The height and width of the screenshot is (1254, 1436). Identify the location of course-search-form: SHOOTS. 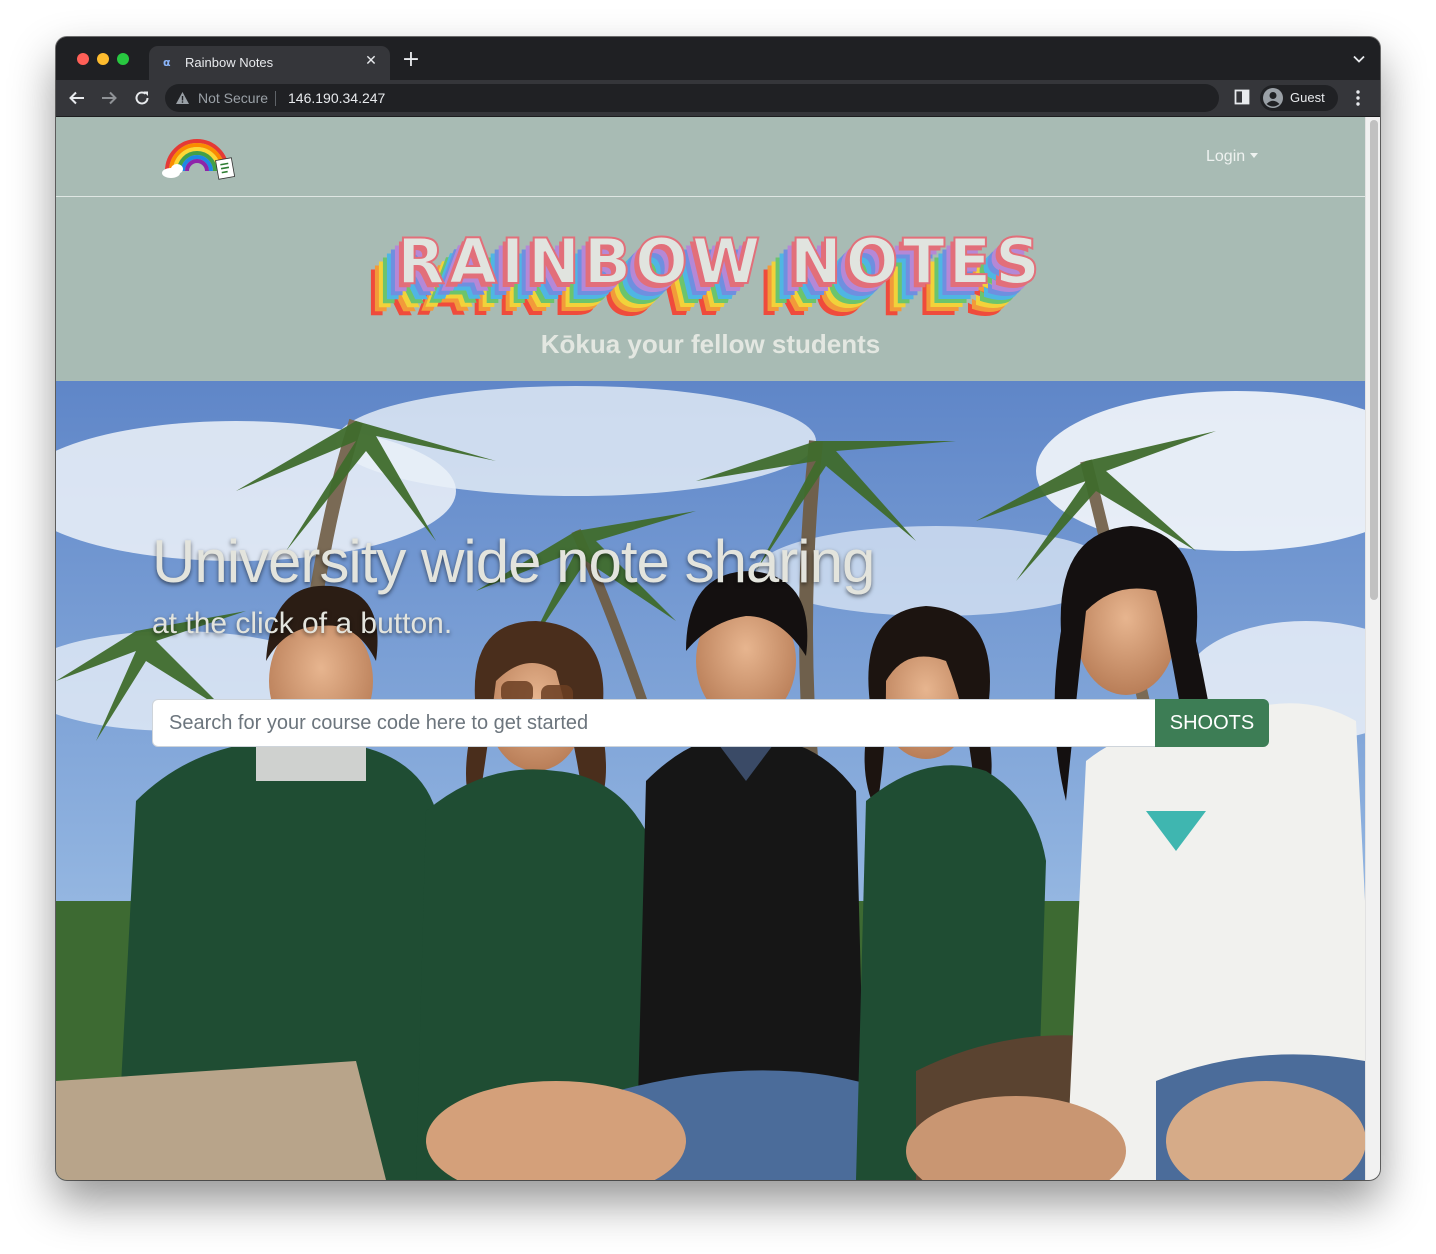
(710, 723).